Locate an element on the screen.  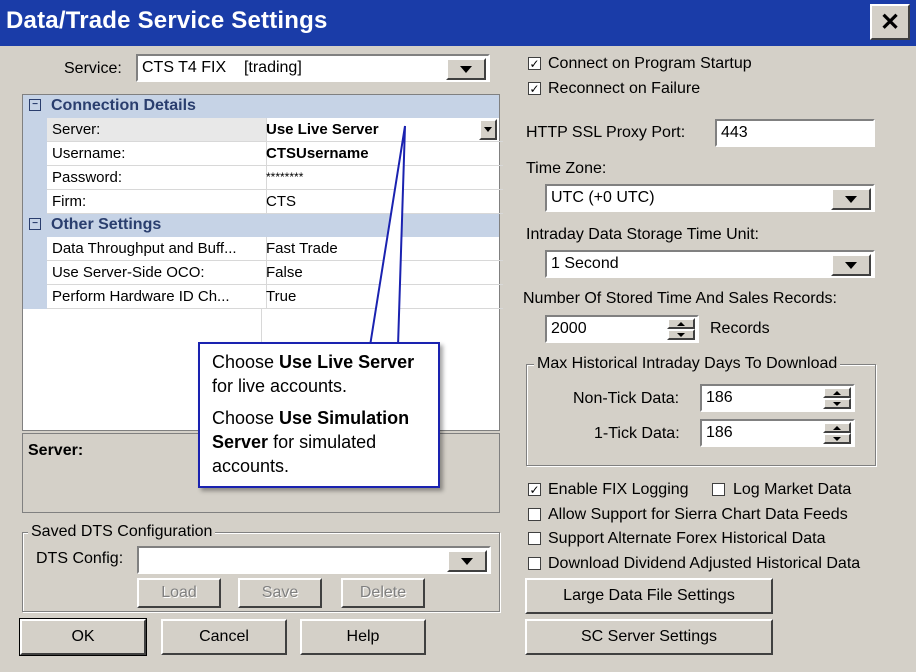
callout-pointer is located at coordinates (387, 236).